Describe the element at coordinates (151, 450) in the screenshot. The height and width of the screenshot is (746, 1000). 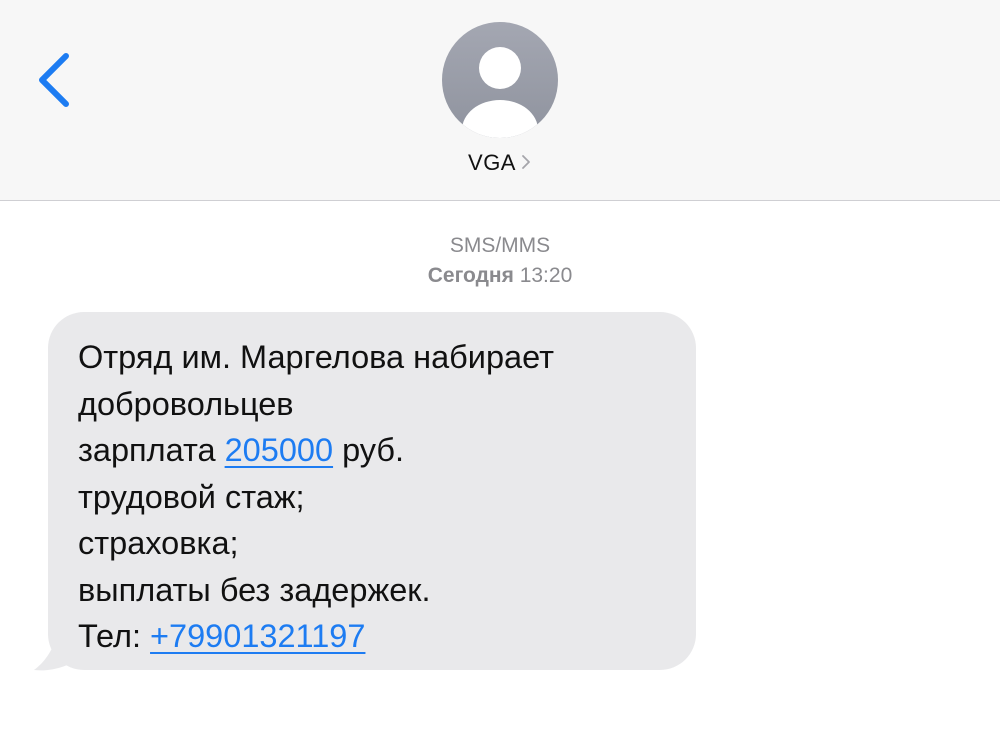
I see `message-text: зарплата` at that location.